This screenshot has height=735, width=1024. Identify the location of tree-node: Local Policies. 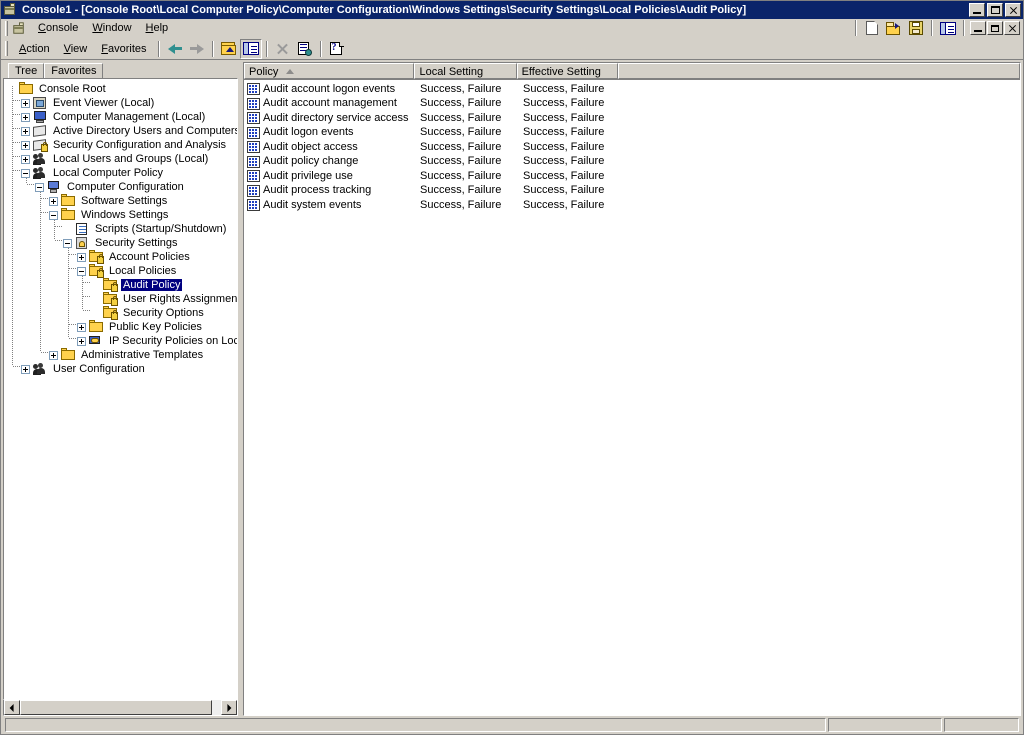
(122, 271).